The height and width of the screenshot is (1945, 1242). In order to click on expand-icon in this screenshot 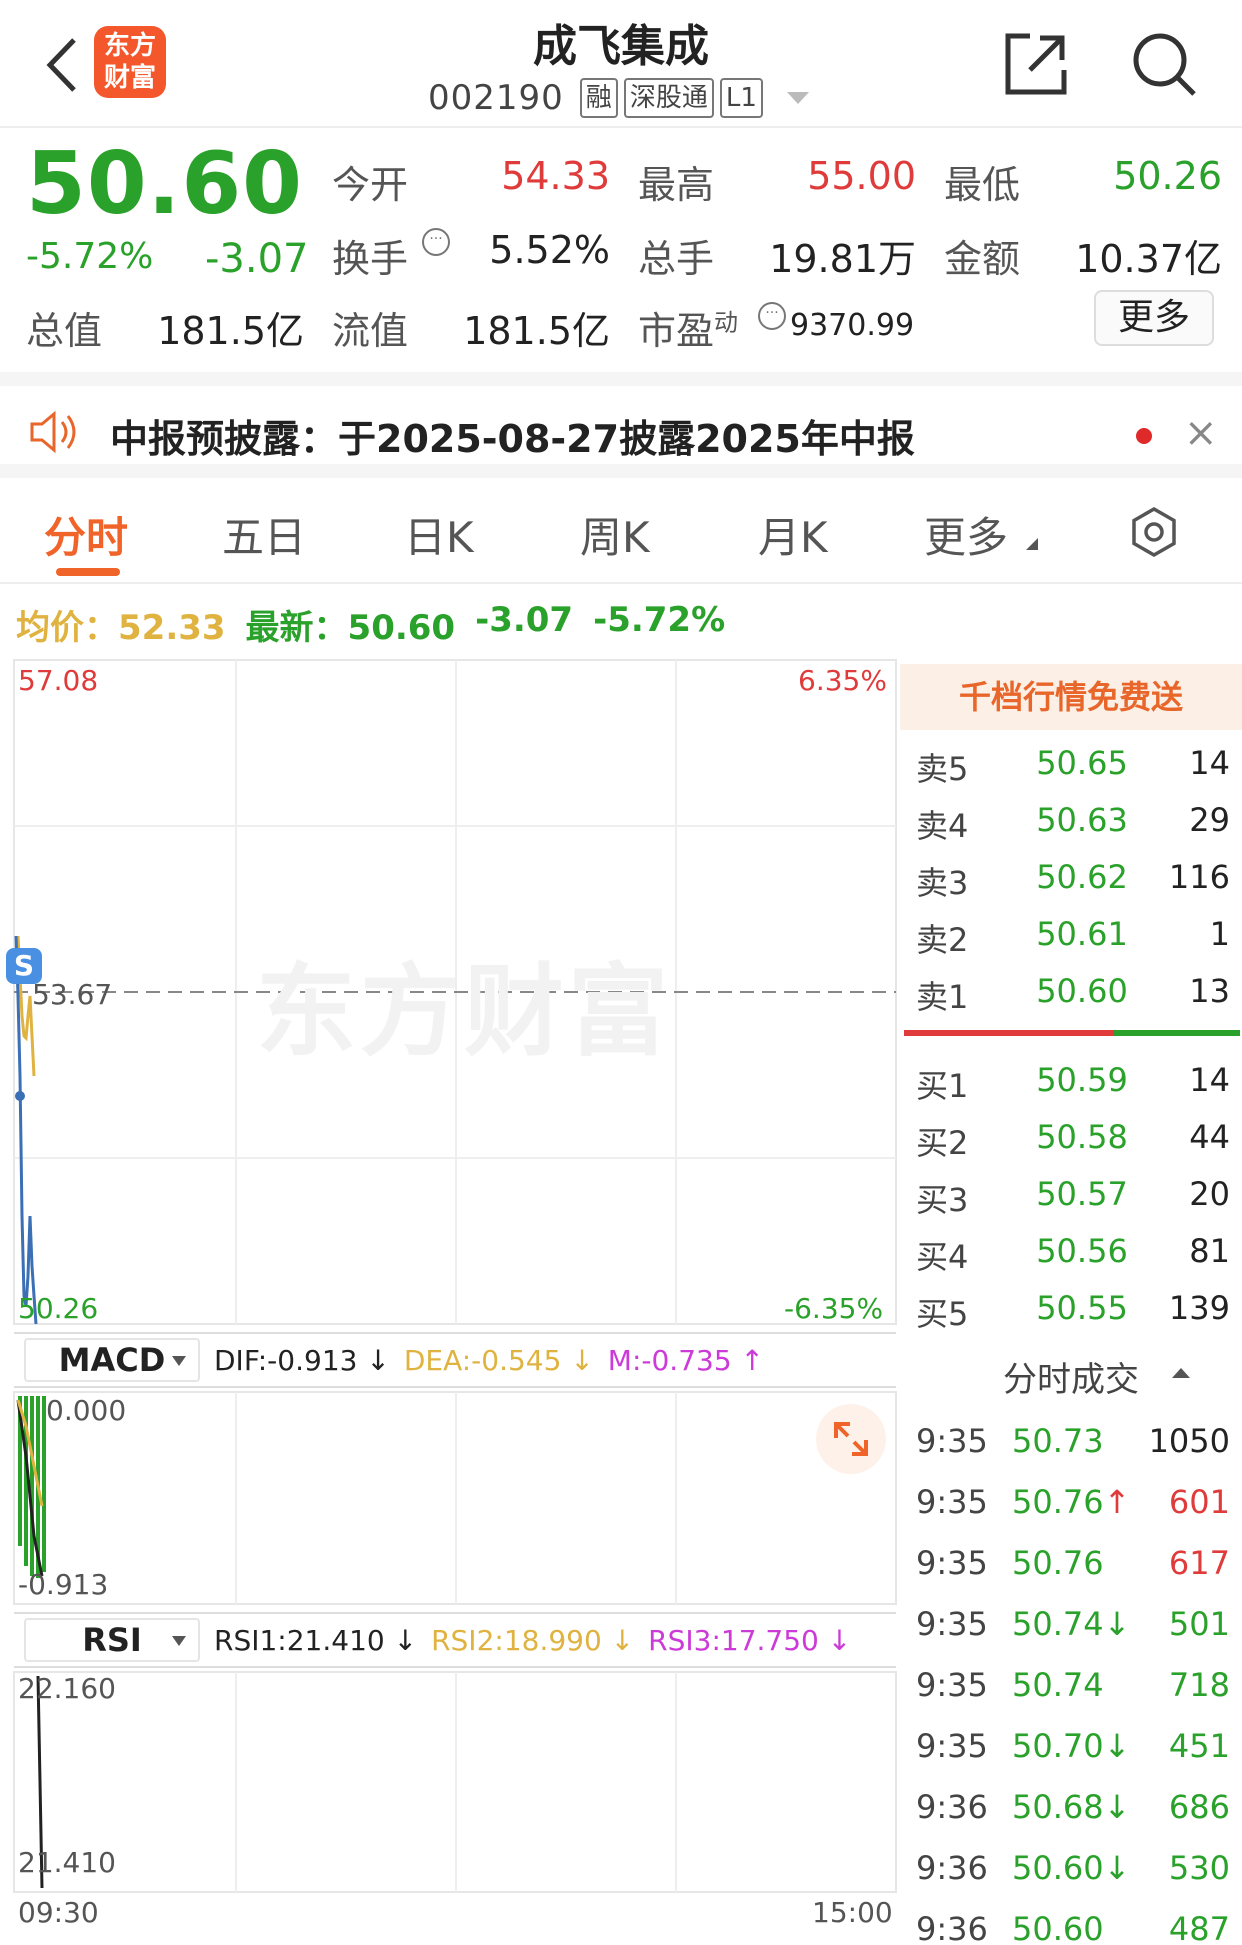, I will do `click(851, 1439)`.